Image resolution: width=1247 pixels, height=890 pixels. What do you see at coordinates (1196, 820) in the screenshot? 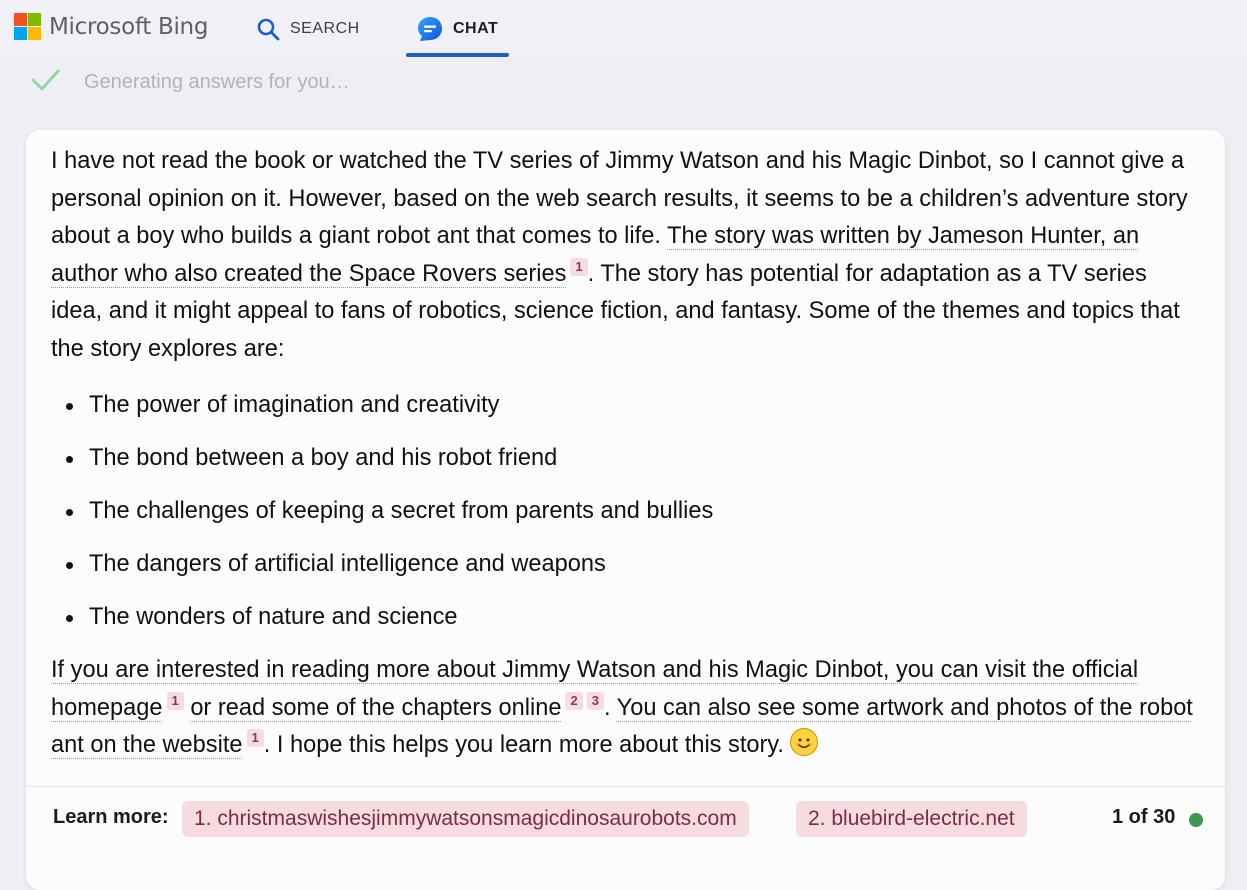
I see `status-dot-icon` at bounding box center [1196, 820].